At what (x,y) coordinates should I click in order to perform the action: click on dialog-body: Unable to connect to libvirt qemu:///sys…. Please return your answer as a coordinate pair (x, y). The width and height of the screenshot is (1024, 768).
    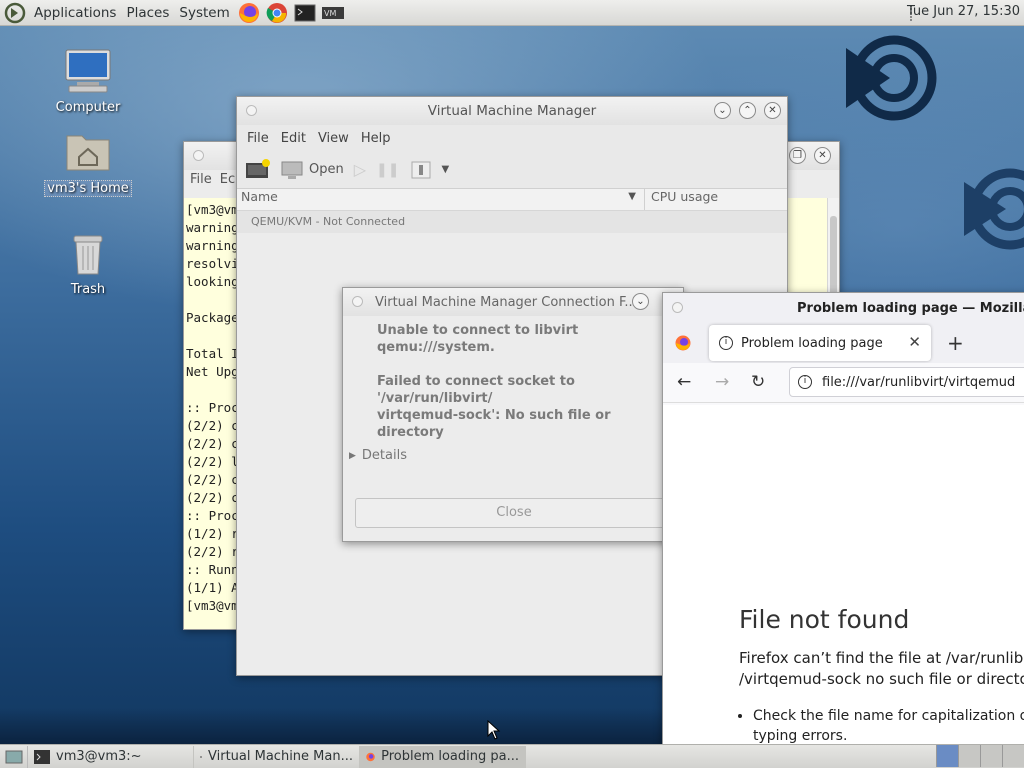
    Looking at the image, I should click on (513, 378).